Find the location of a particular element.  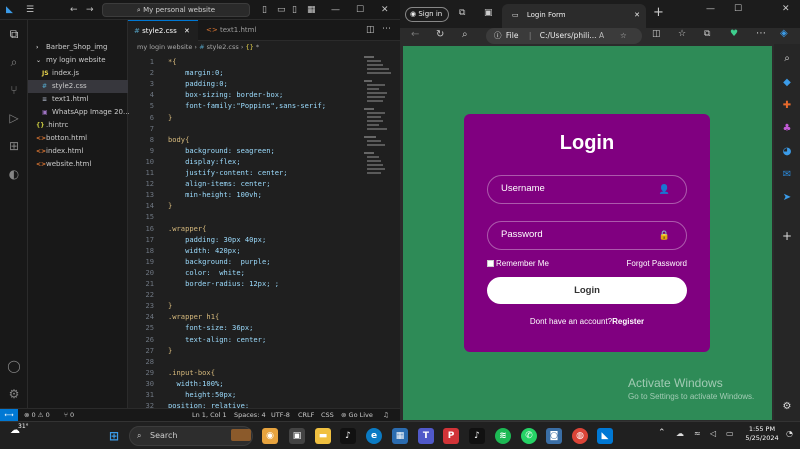

code-line: border-radius: 12px; ; is located at coordinates (223, 283).